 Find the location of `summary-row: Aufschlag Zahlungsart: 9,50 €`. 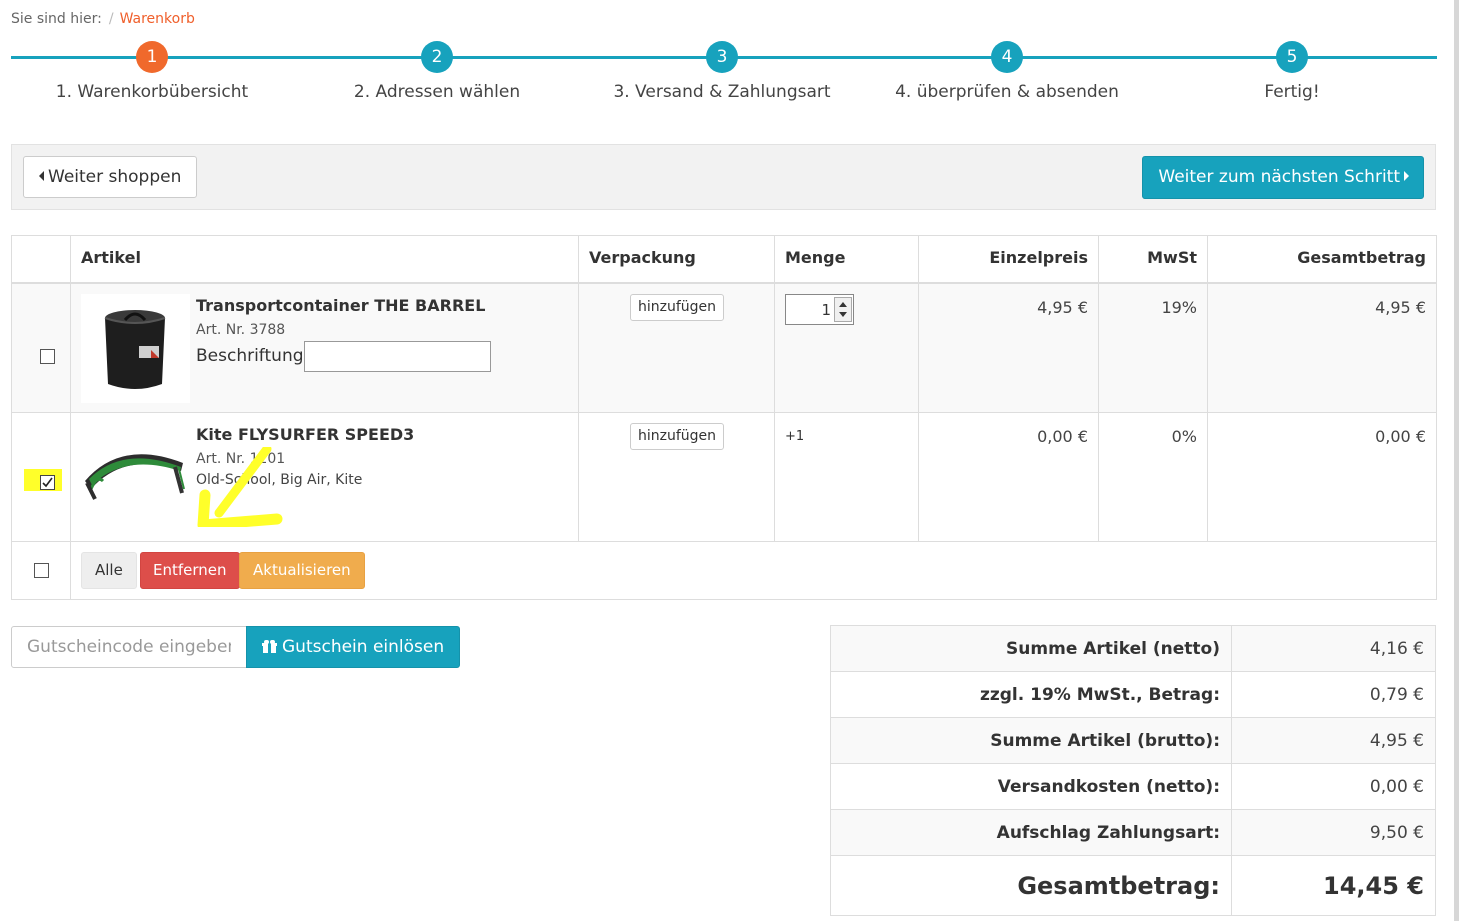

summary-row: Aufschlag Zahlungsart: 9,50 € is located at coordinates (1133, 832).